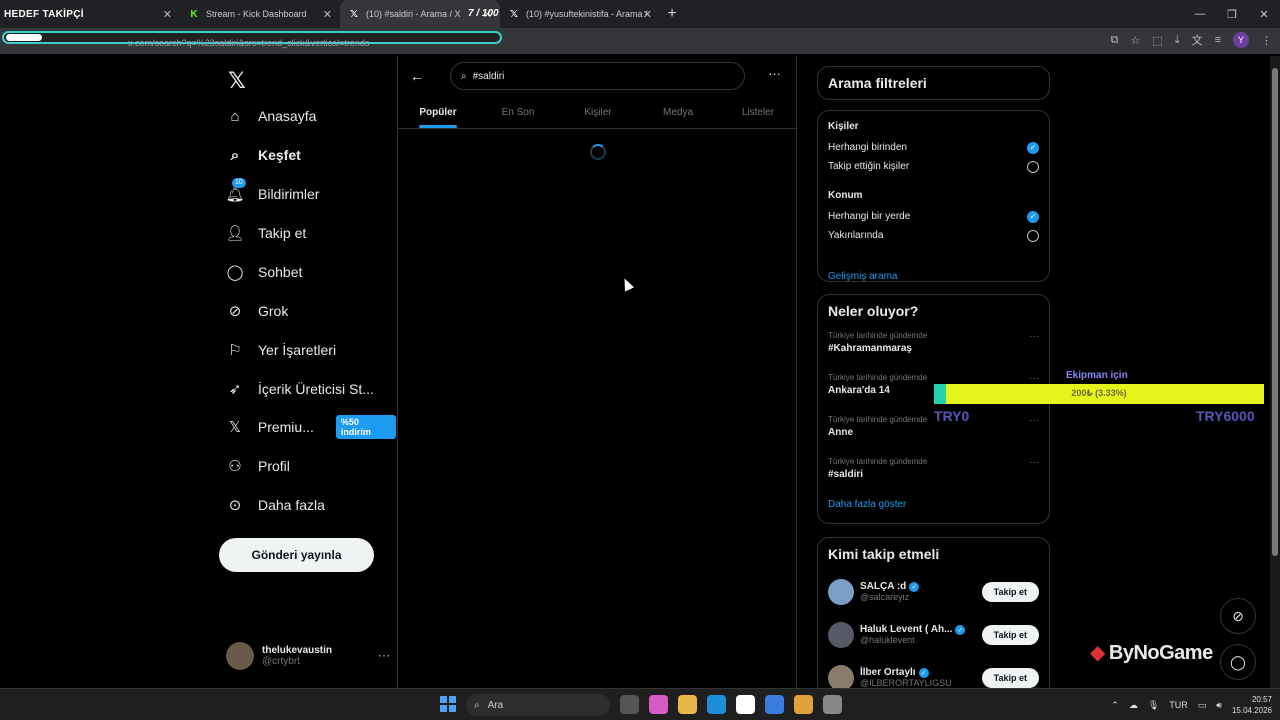  What do you see at coordinates (758, 112) in the screenshot?
I see `tab-lists: Listeler` at bounding box center [758, 112].